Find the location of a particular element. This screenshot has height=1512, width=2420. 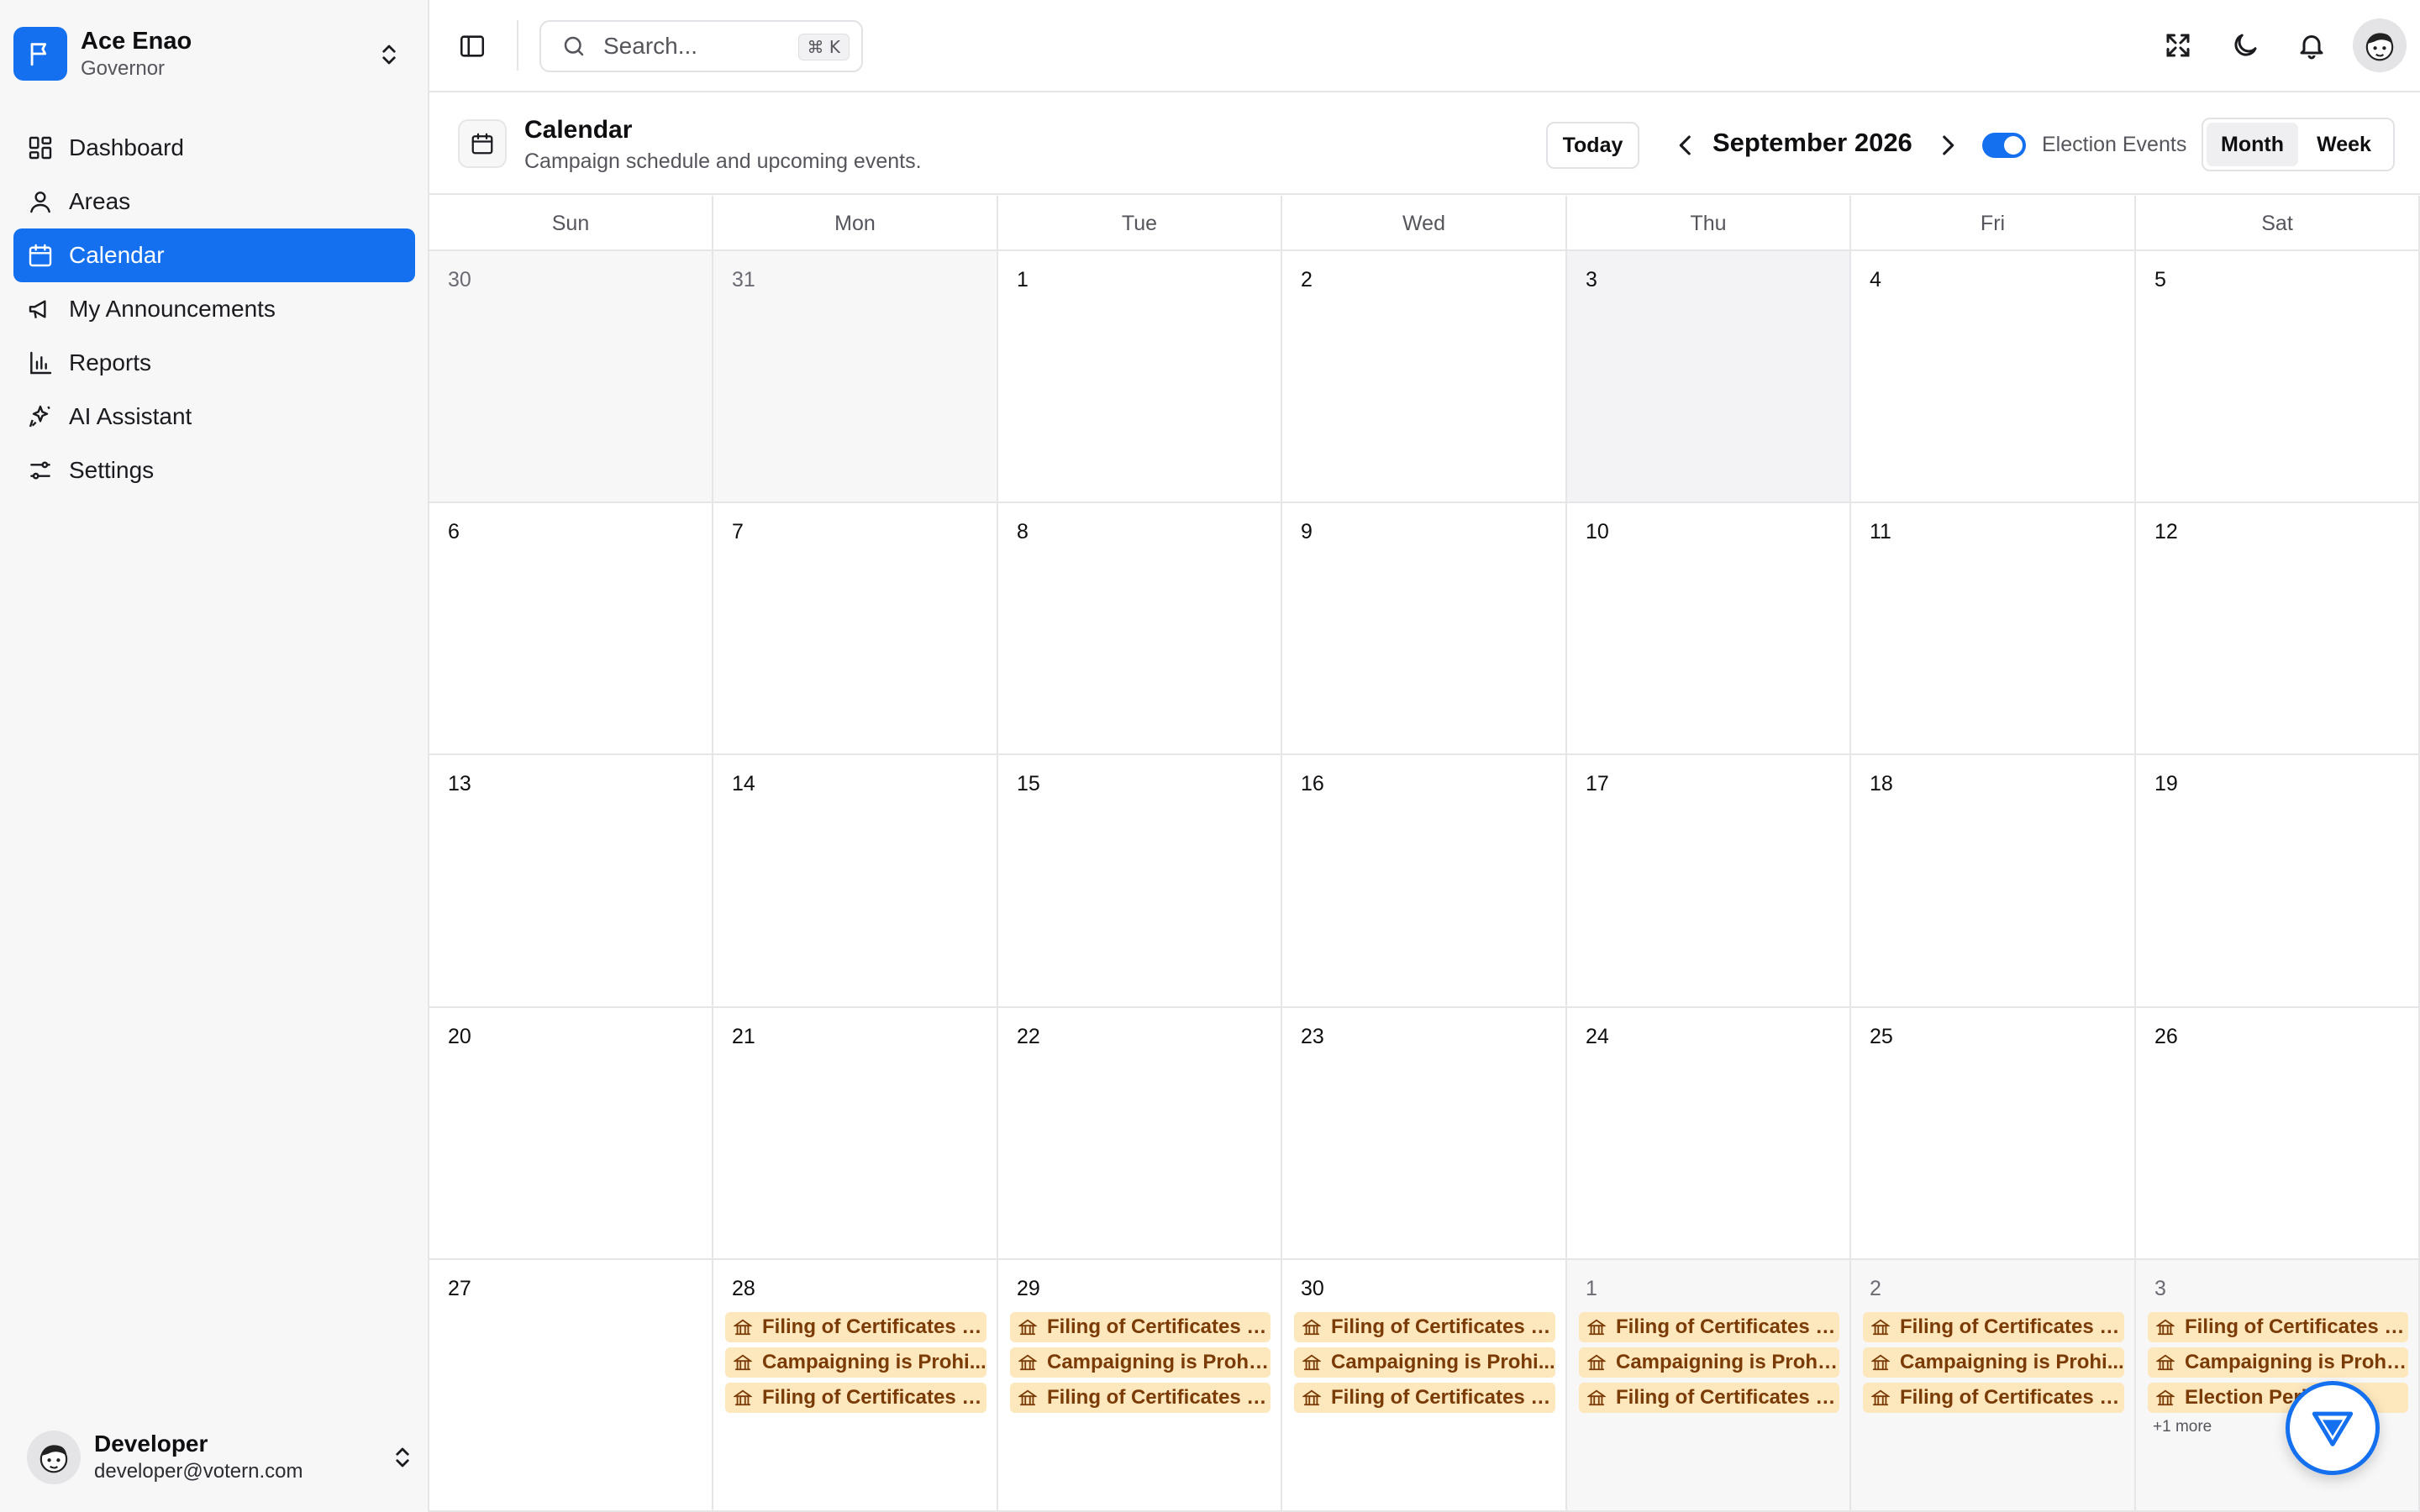

day-cell: 18 is located at coordinates (1993, 881).